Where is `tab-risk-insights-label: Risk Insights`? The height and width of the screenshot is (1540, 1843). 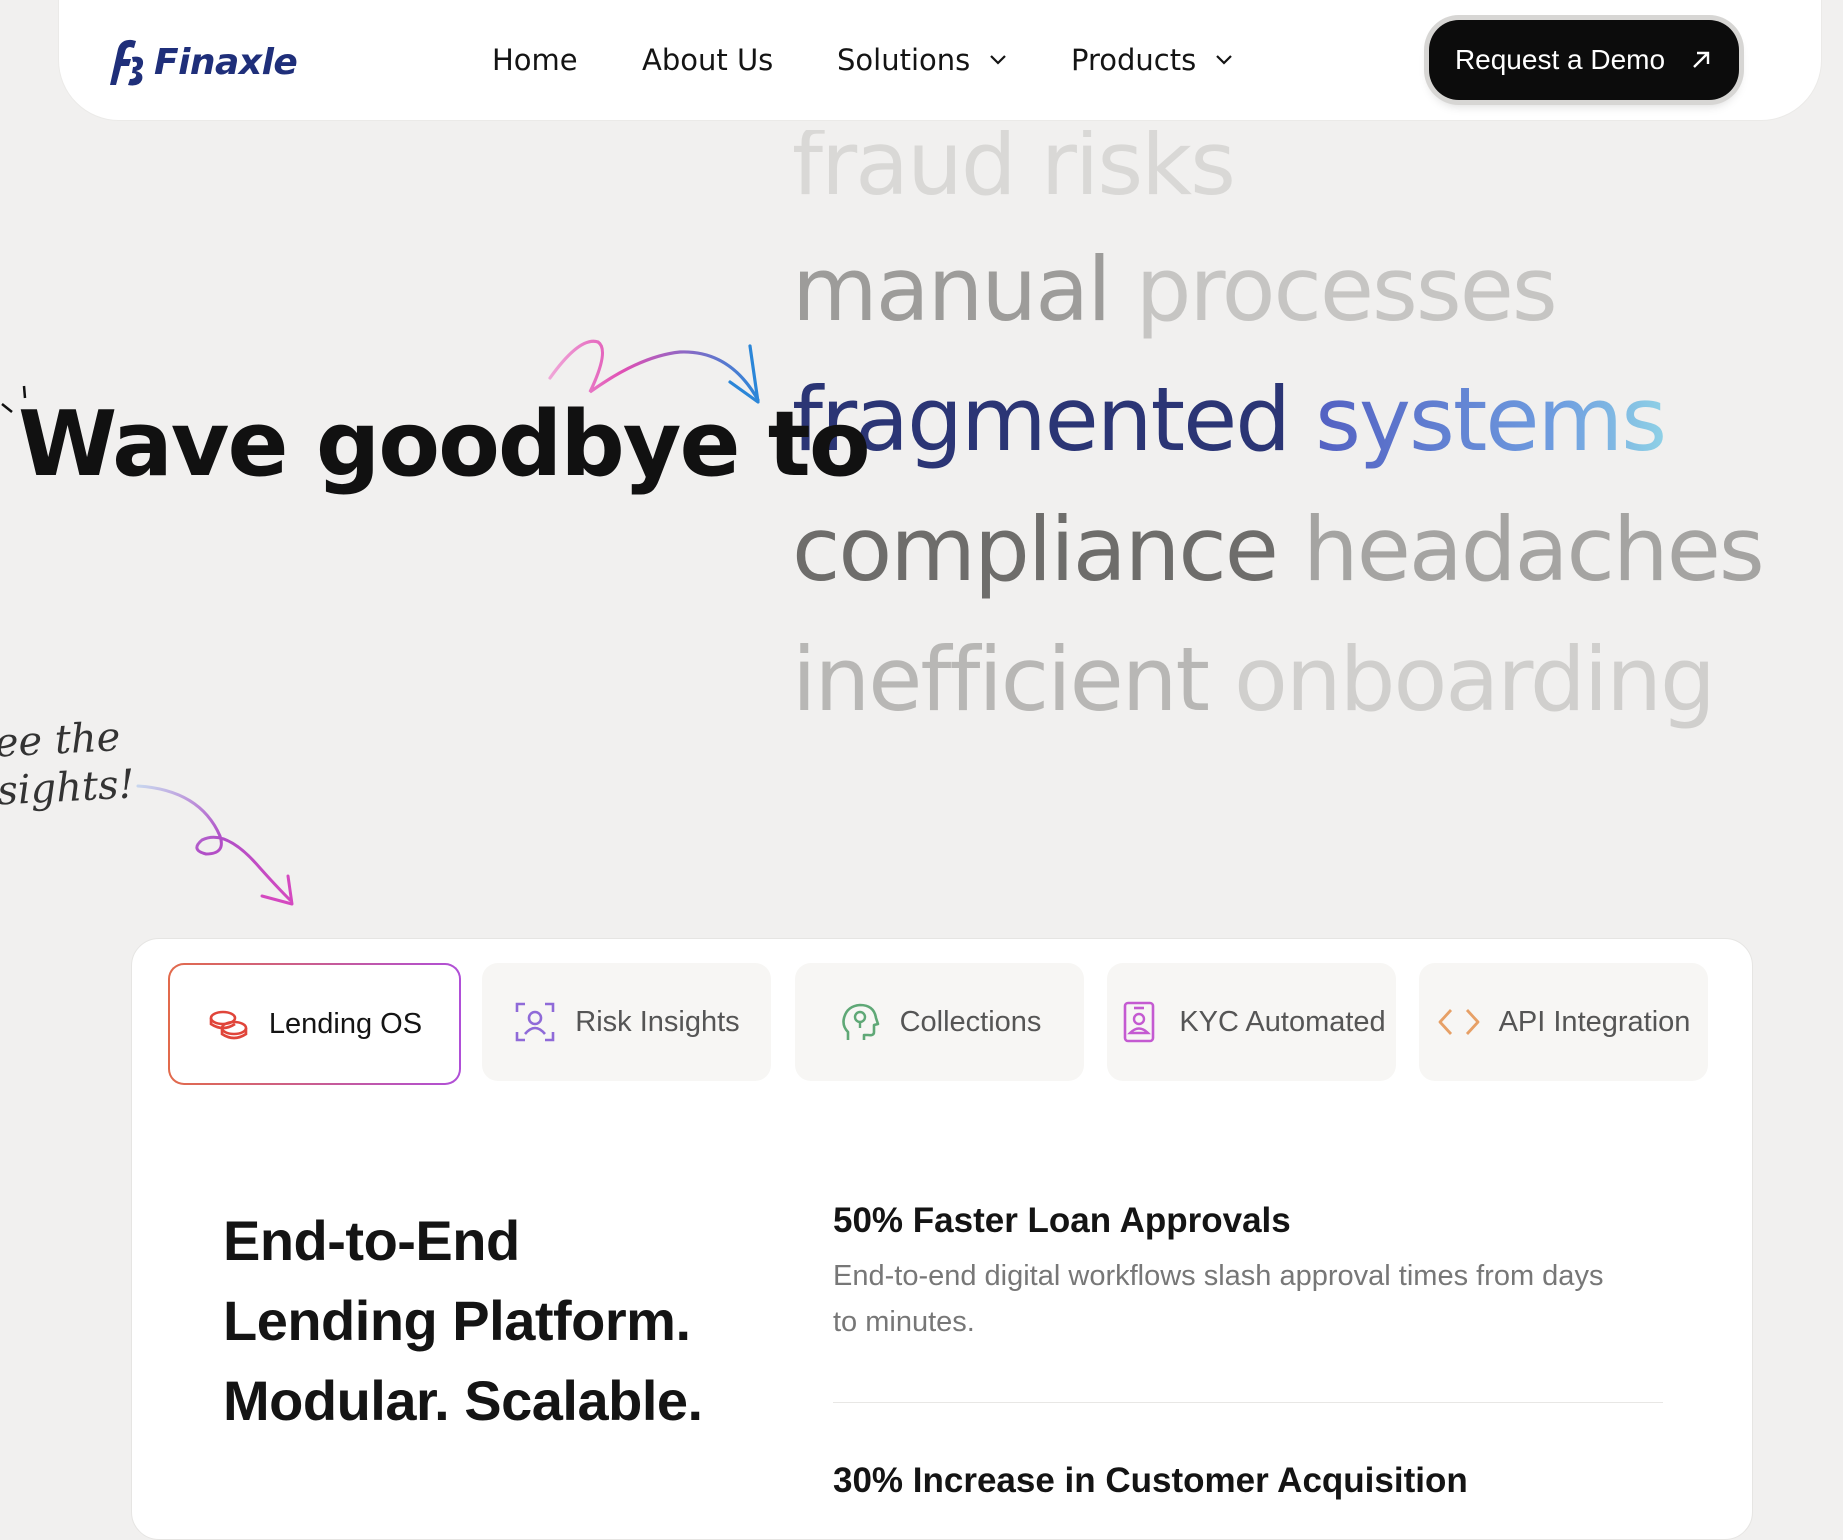 tab-risk-insights-label: Risk Insights is located at coordinates (657, 1021).